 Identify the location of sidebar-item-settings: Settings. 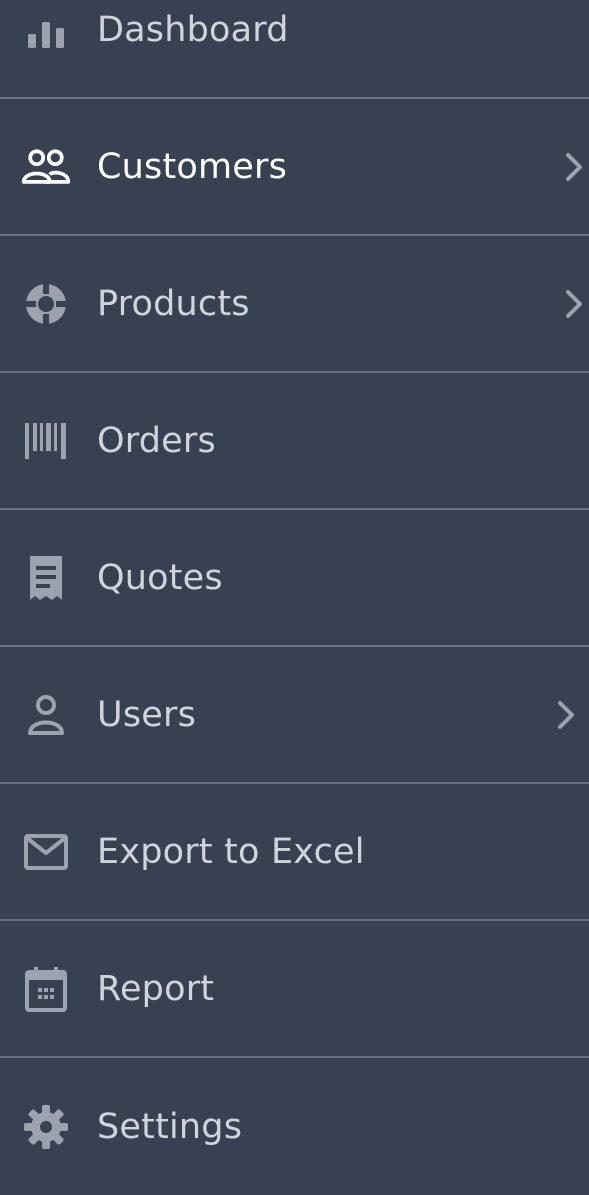
(294, 1126).